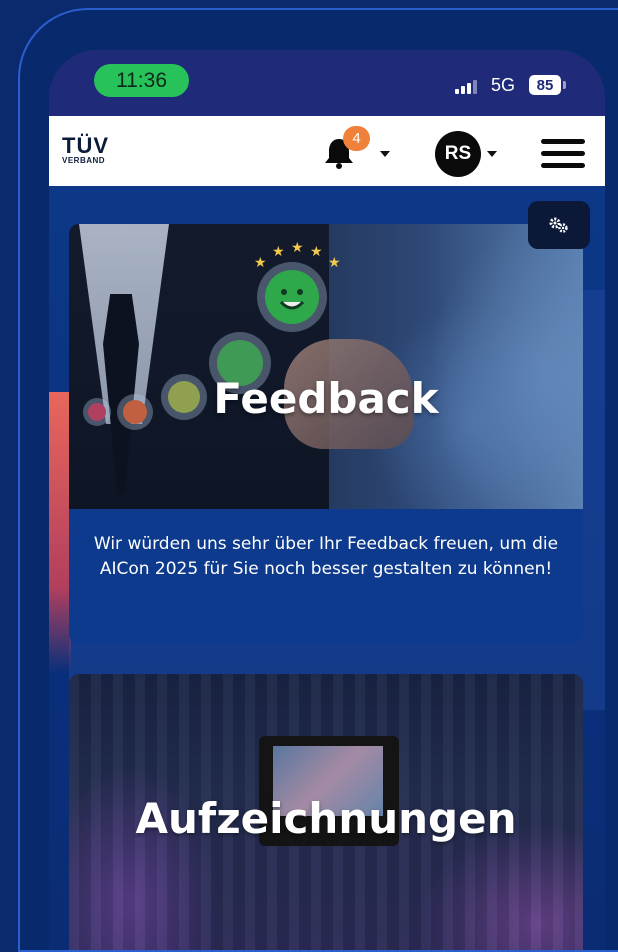 This screenshot has width=618, height=952. What do you see at coordinates (85, 145) in the screenshot?
I see `logo-main-text: TÜV` at bounding box center [85, 145].